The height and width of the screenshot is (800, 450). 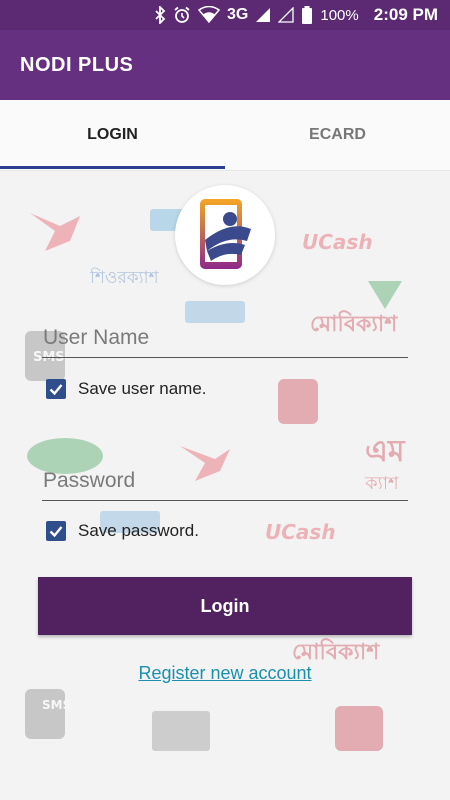 I want to click on tab-ecard: ECARD, so click(x=337, y=135).